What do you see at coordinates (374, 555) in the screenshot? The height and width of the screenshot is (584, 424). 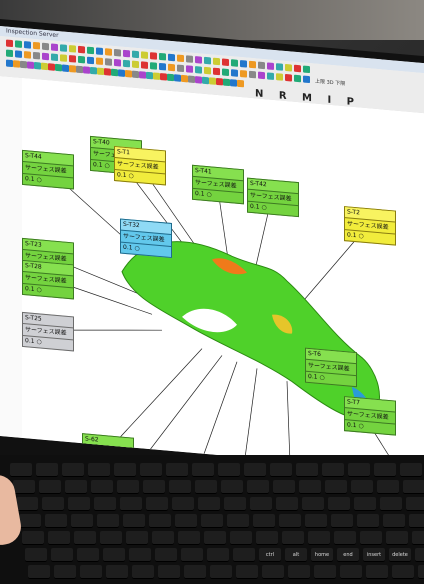 I see `keyboard-key: insert` at bounding box center [374, 555].